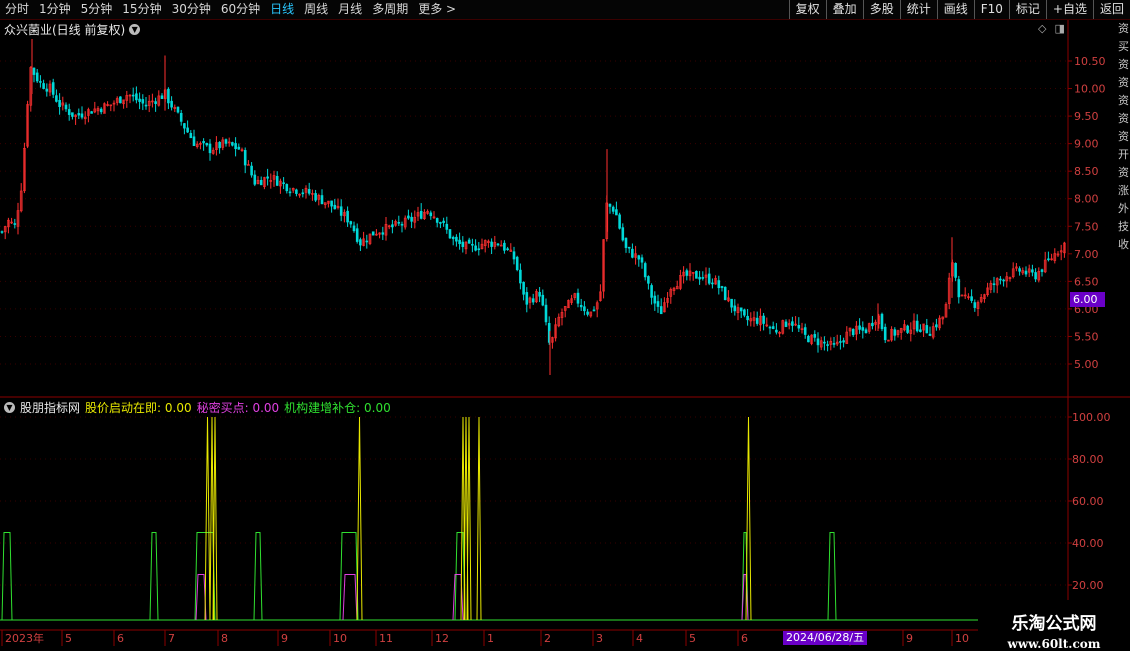 This screenshot has height=651, width=1130. What do you see at coordinates (1088, 459) in the screenshot?
I see `indicator-tick-label: 80.00` at bounding box center [1088, 459].